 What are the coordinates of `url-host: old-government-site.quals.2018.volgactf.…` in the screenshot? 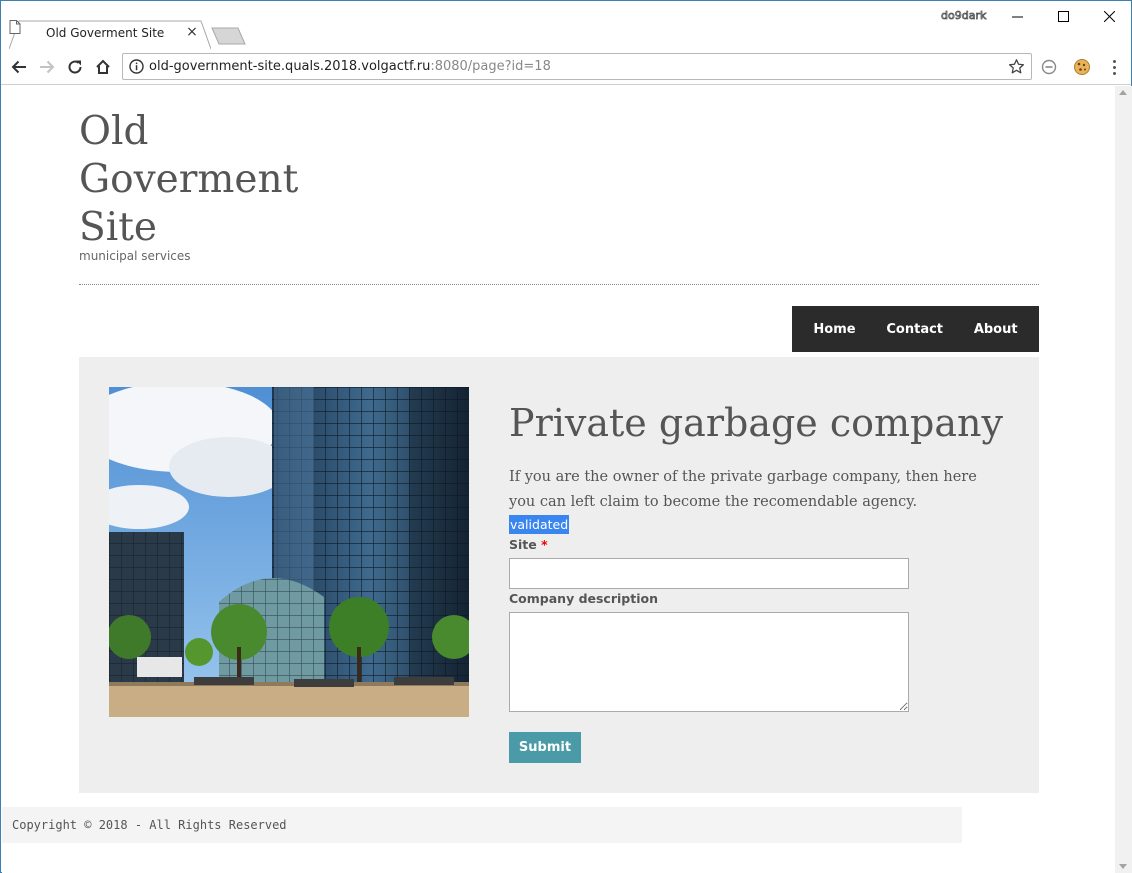 It's located at (290, 66).